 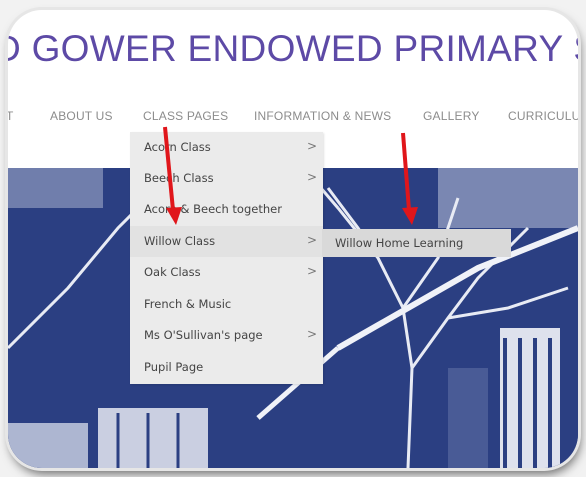 I want to click on menu-item-pupil-page: Pupil Page, so click(x=226, y=367).